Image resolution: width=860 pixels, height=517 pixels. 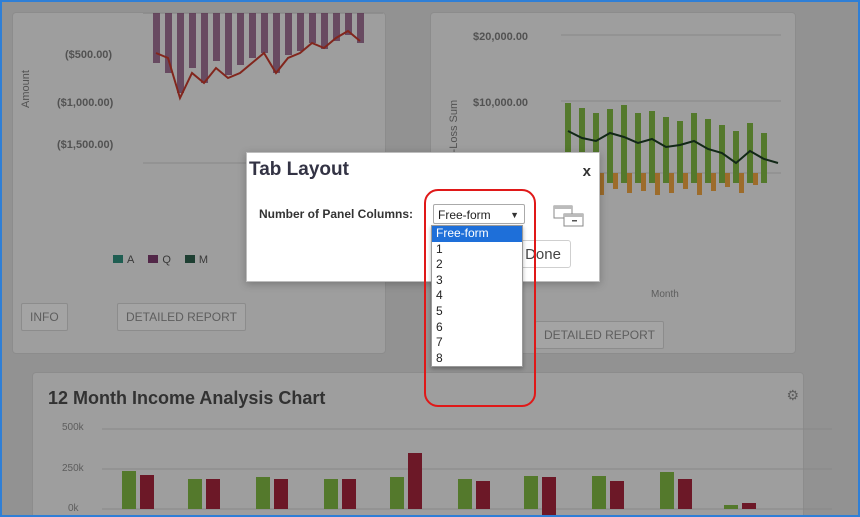 What do you see at coordinates (480, 298) in the screenshot?
I see `highlight-annotation` at bounding box center [480, 298].